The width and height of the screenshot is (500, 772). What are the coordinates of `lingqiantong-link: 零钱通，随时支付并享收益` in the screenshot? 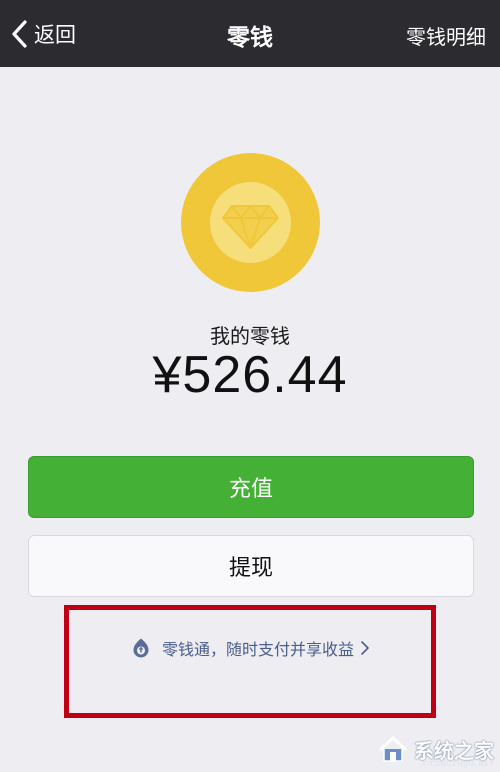 It's located at (250, 648).